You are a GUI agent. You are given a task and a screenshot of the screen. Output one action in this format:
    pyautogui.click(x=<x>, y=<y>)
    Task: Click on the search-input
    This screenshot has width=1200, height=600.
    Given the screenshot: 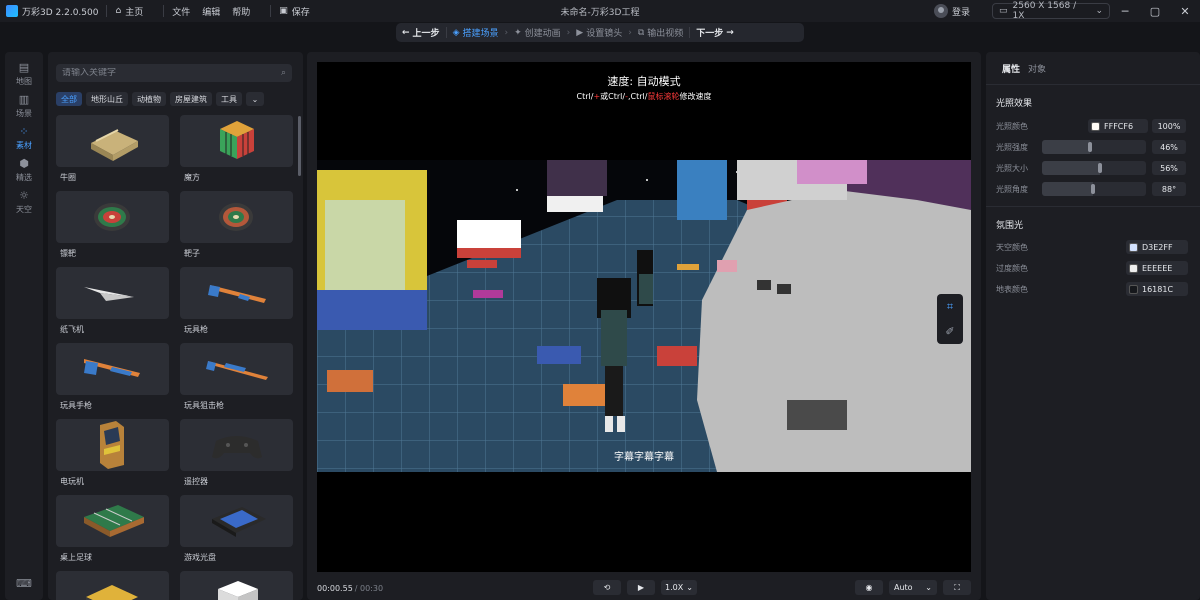 What is the action you would take?
    pyautogui.click(x=171, y=73)
    